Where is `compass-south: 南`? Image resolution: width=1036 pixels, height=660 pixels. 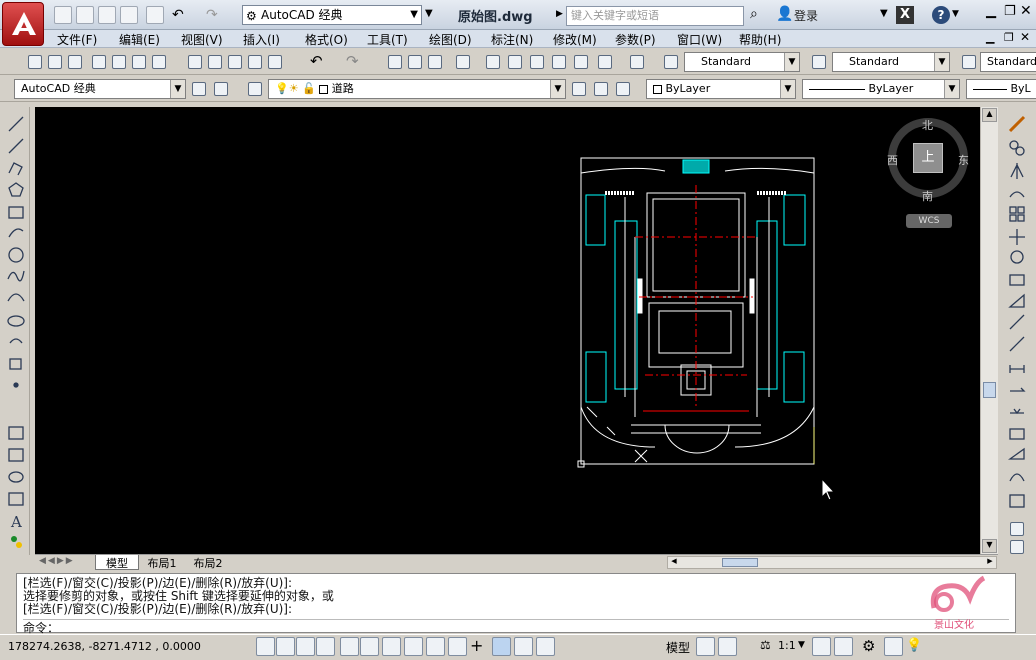
compass-south: 南 is located at coordinates (927, 196).